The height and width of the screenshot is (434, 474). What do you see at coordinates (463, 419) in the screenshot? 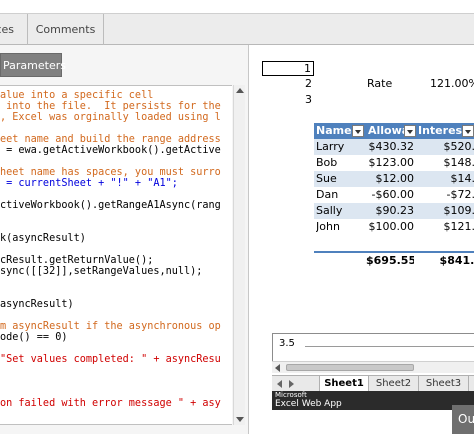
I see `output-button: Ou` at bounding box center [463, 419].